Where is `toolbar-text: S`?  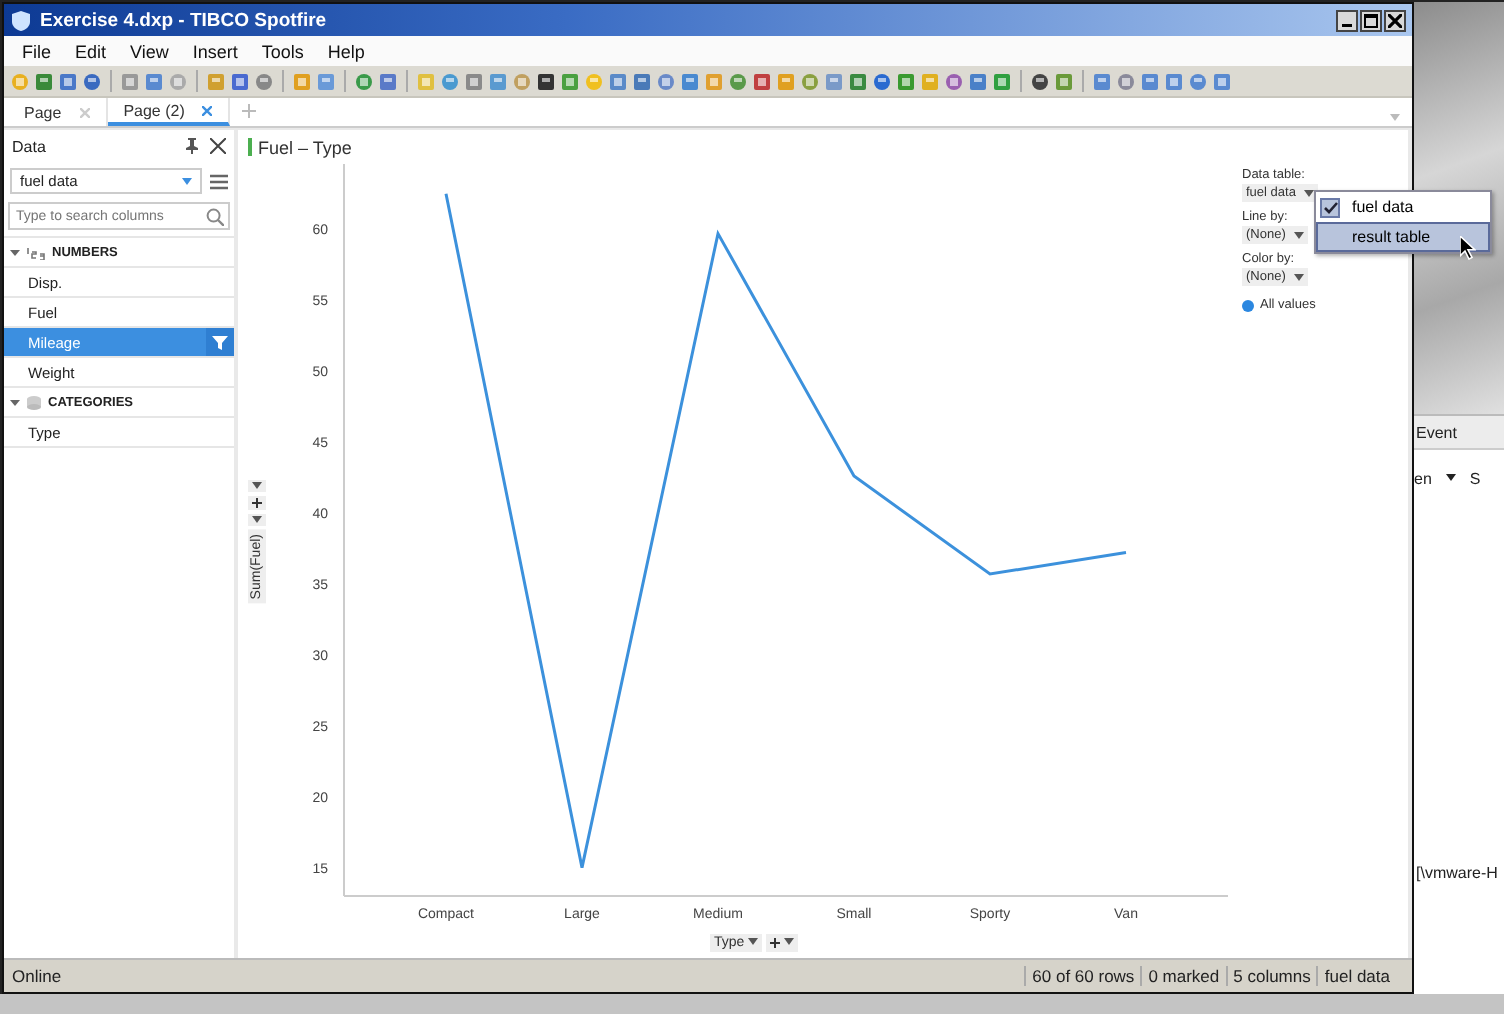
toolbar-text: S is located at coordinates (1475, 478).